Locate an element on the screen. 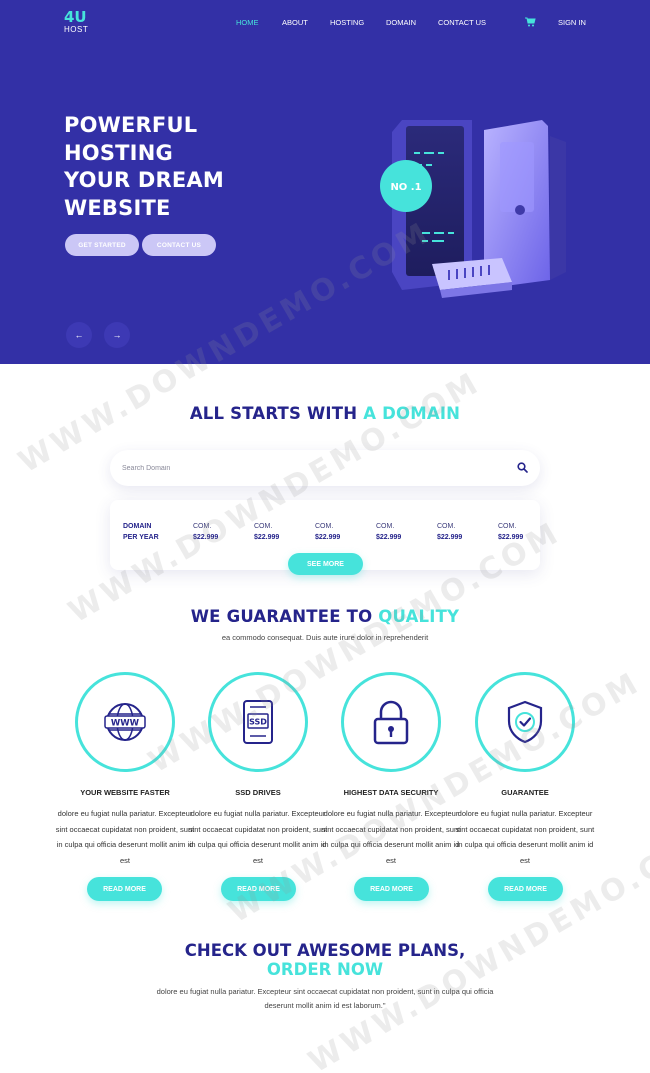 This screenshot has width=650, height=1073. nav-about: ABOUT is located at coordinates (295, 22).